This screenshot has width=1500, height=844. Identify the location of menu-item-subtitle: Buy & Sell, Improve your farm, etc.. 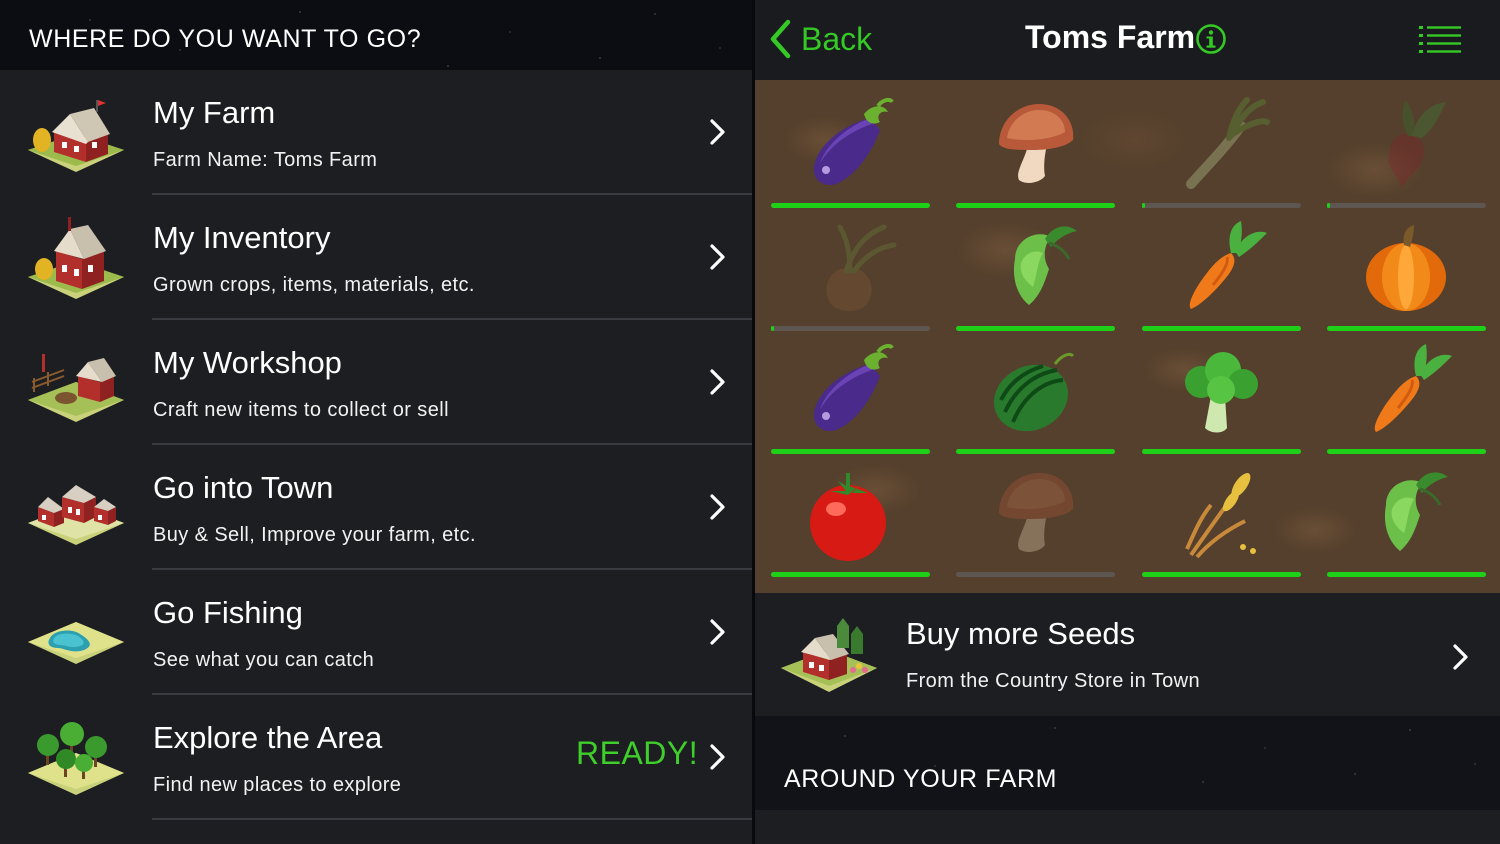
(314, 535).